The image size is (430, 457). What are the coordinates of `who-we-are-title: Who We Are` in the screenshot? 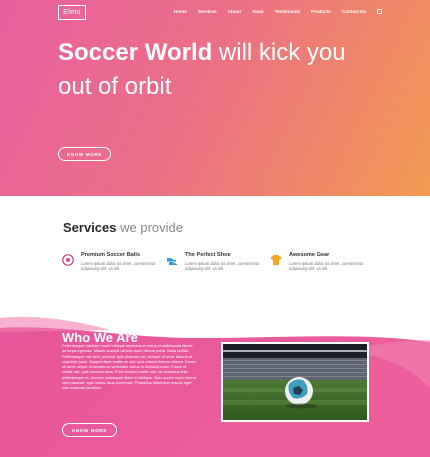 It's located at (100, 336).